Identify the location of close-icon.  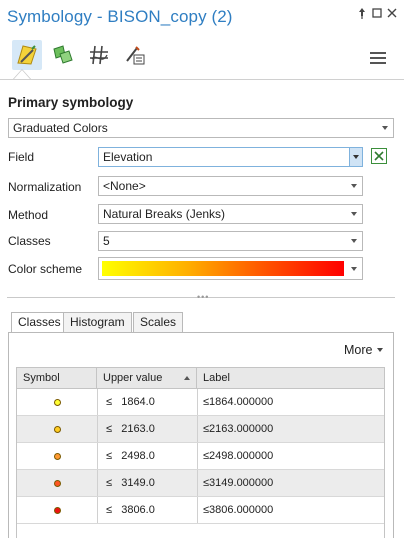
(392, 15).